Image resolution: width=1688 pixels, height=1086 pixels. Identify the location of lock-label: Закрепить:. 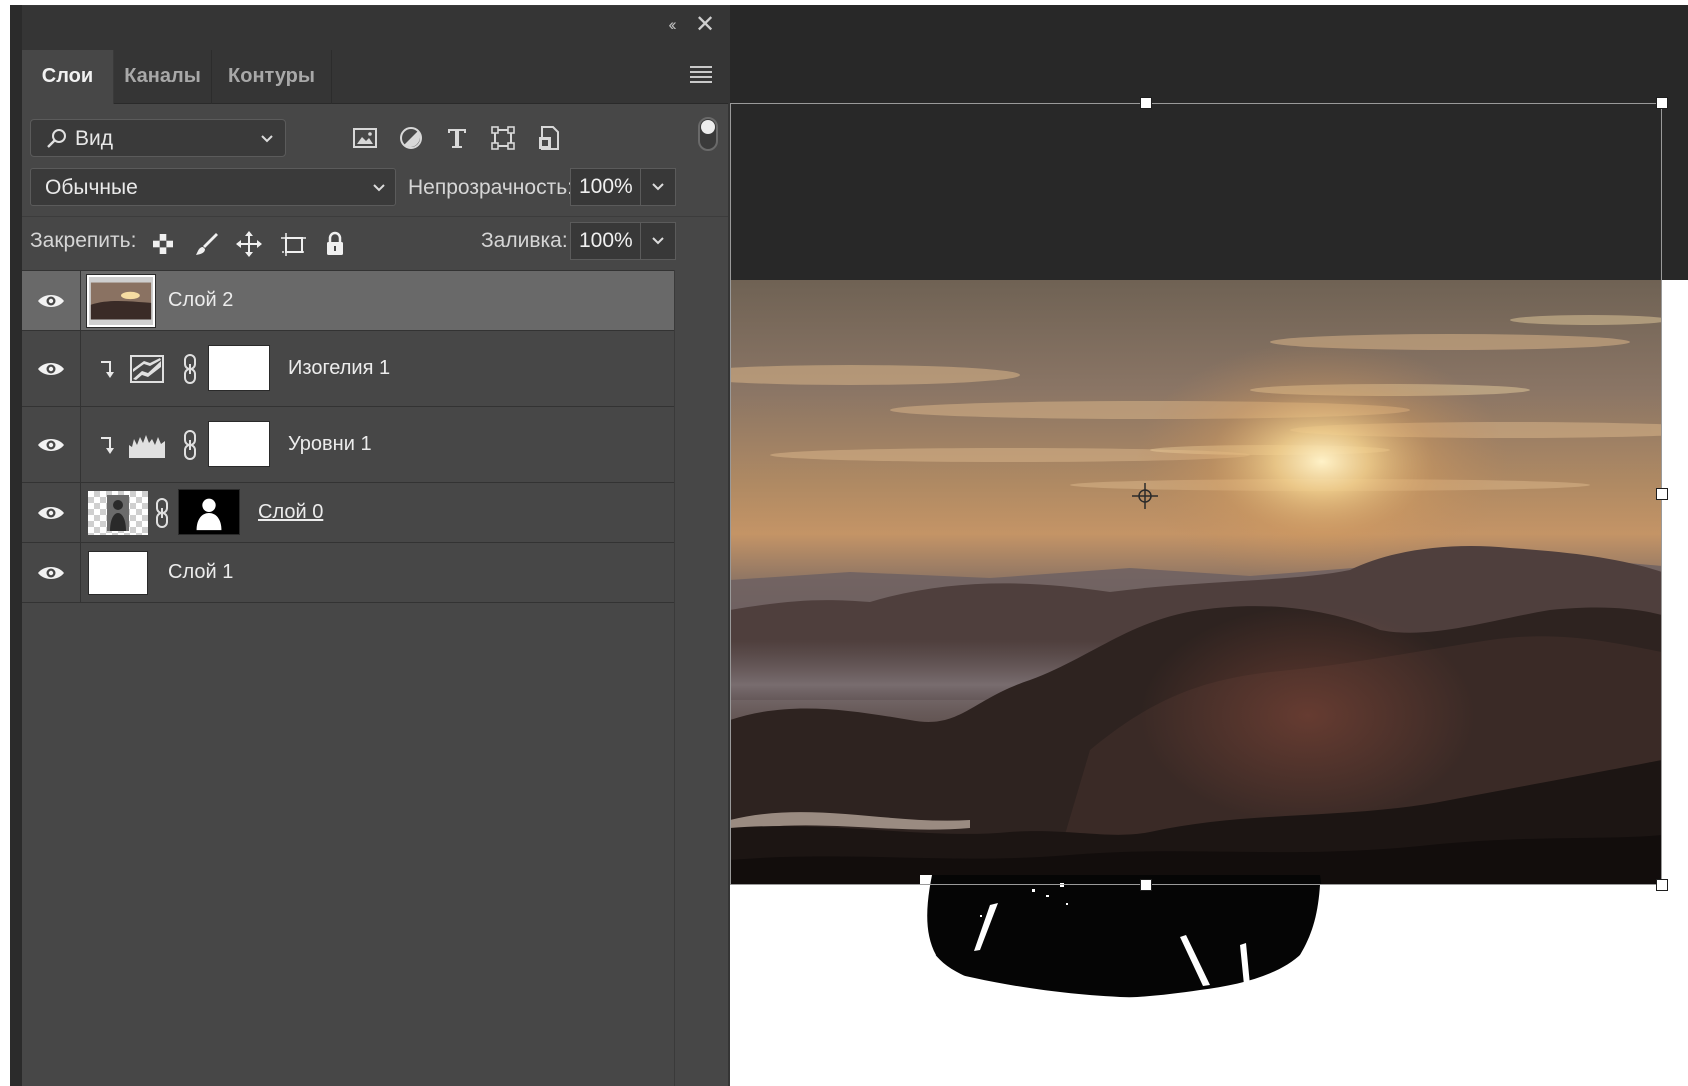
(83, 240).